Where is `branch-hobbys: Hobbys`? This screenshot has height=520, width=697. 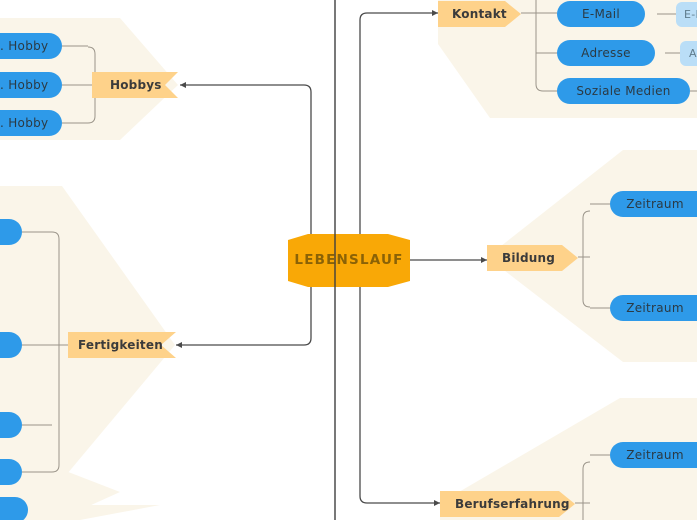 branch-hobbys: Hobbys is located at coordinates (145, 85).